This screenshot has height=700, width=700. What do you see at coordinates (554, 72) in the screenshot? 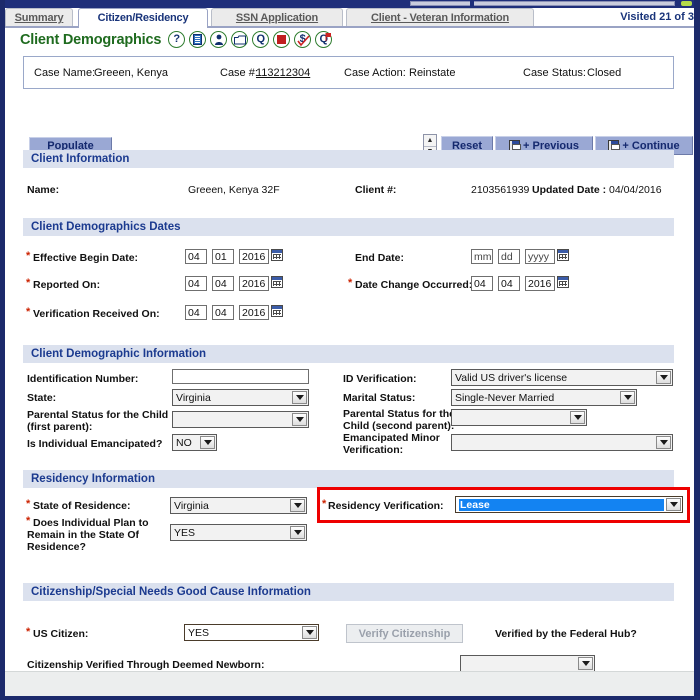
I see `case-status-label: Case Status:` at bounding box center [554, 72].